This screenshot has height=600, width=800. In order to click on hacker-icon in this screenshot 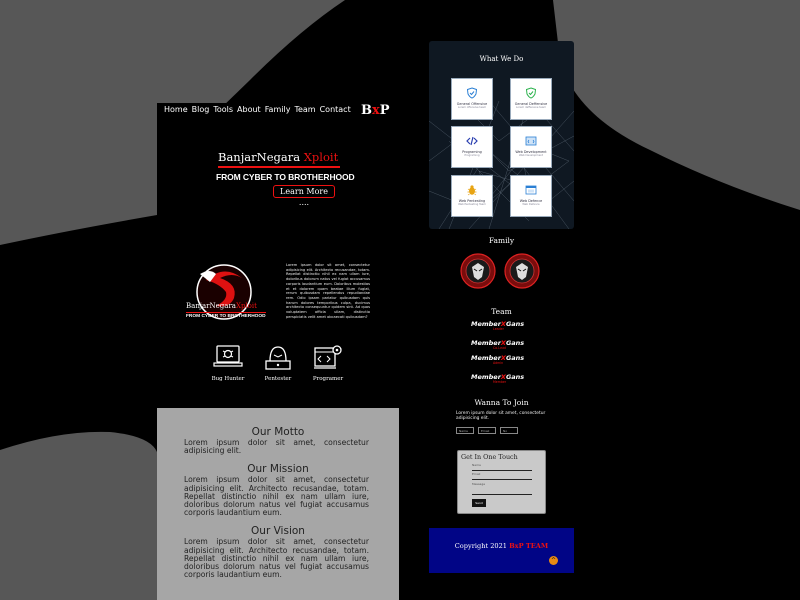, I will do `click(278, 358)`.